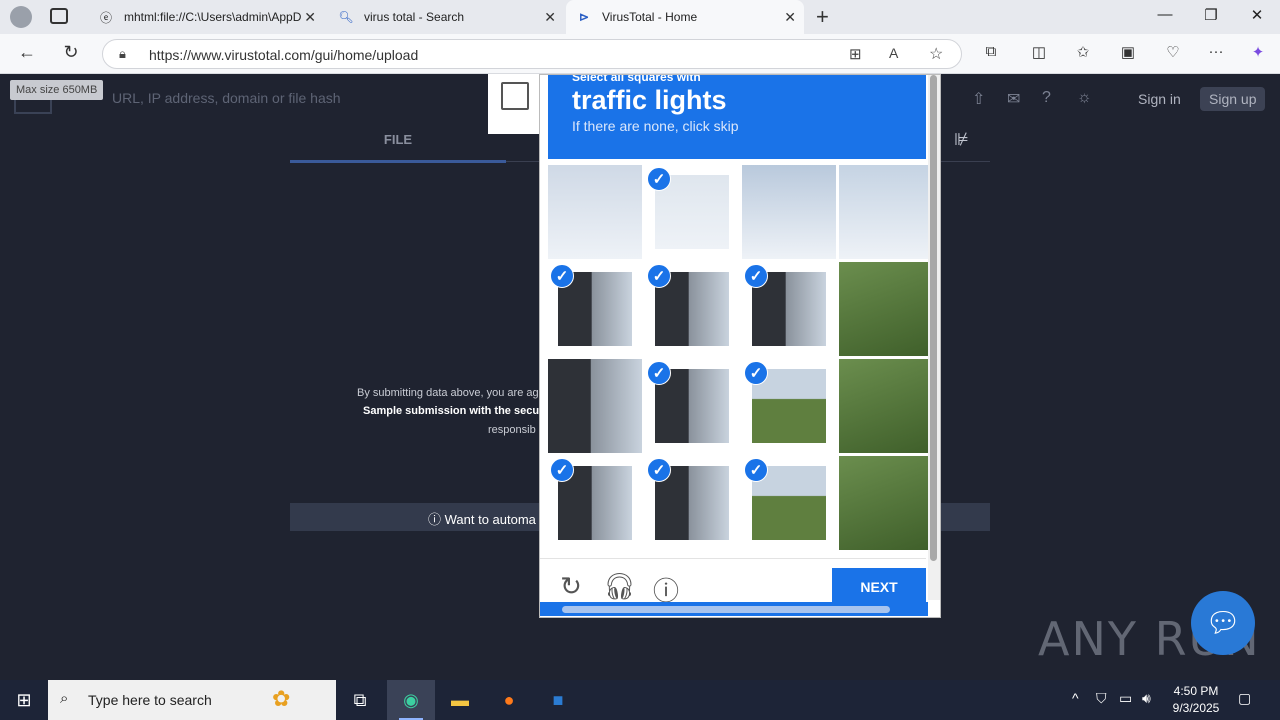  Describe the element at coordinates (1196, 708) in the screenshot. I see `clock-date: 9/3/2025` at that location.